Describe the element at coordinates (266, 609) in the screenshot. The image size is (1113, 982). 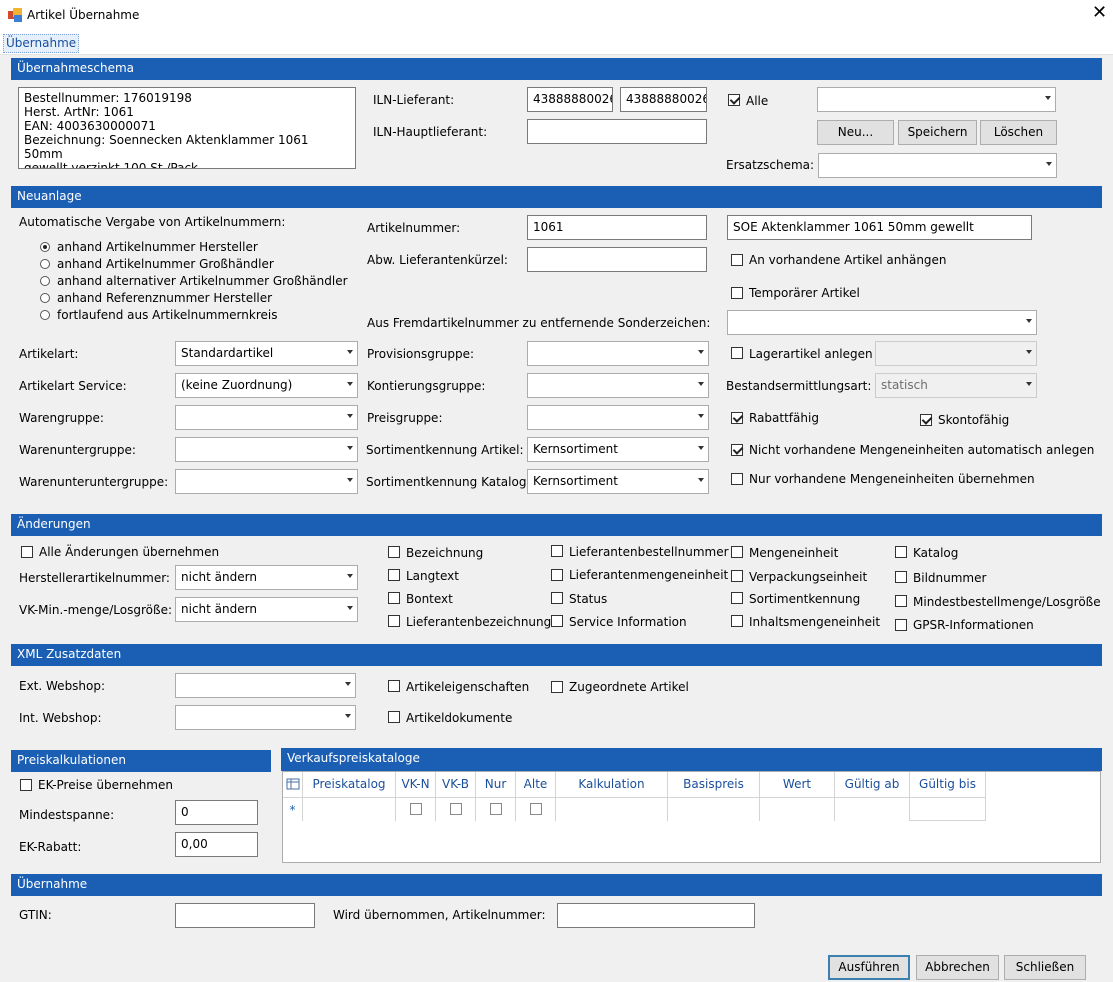
I see `vk-min-menge-select: nicht ändern` at that location.